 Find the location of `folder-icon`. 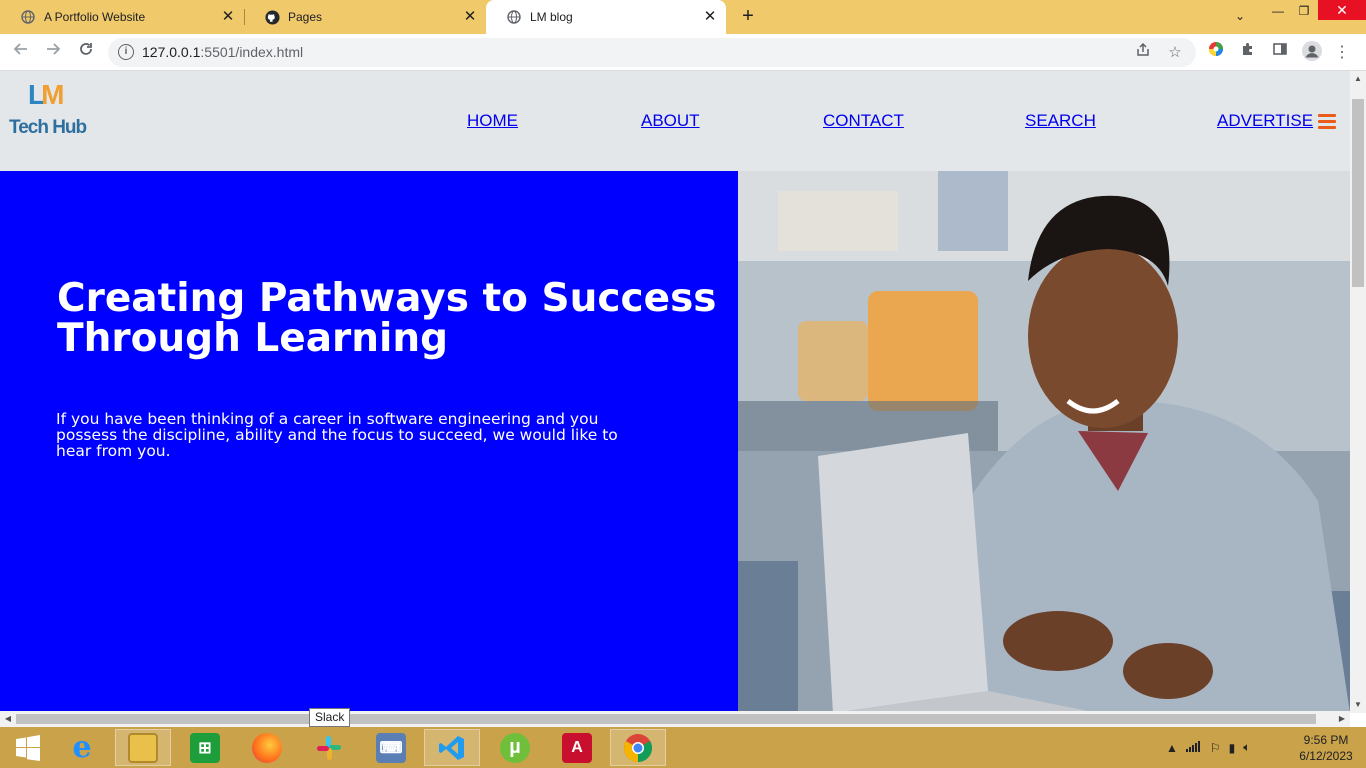

folder-icon is located at coordinates (143, 747).